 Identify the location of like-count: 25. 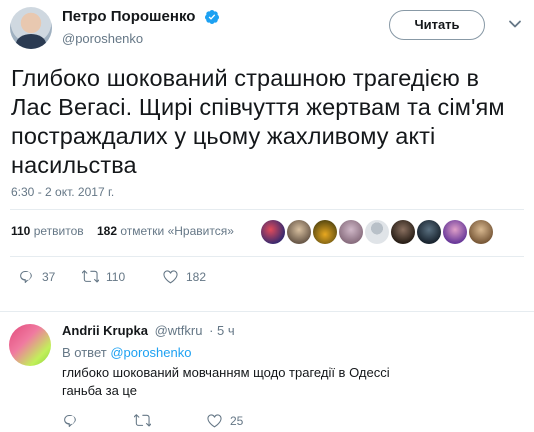
(237, 420).